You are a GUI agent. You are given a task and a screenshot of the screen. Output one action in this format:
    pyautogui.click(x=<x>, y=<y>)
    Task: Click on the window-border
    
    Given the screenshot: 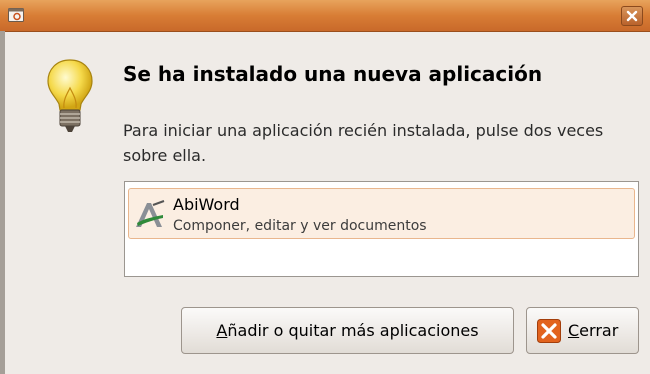 What is the action you would take?
    pyautogui.click(x=2, y=202)
    